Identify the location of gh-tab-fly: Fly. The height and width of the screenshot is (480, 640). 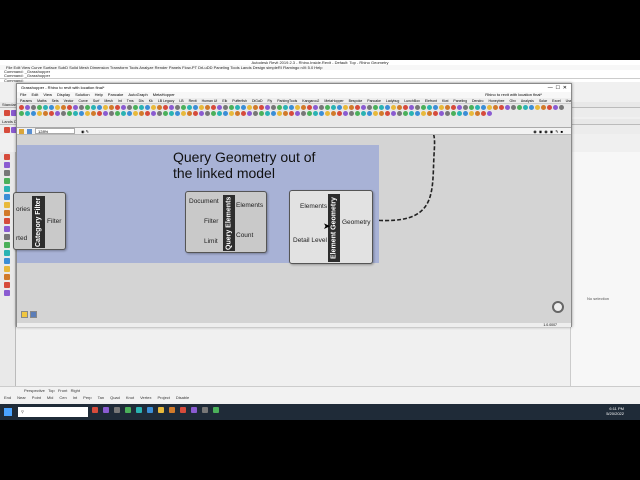
(270, 101).